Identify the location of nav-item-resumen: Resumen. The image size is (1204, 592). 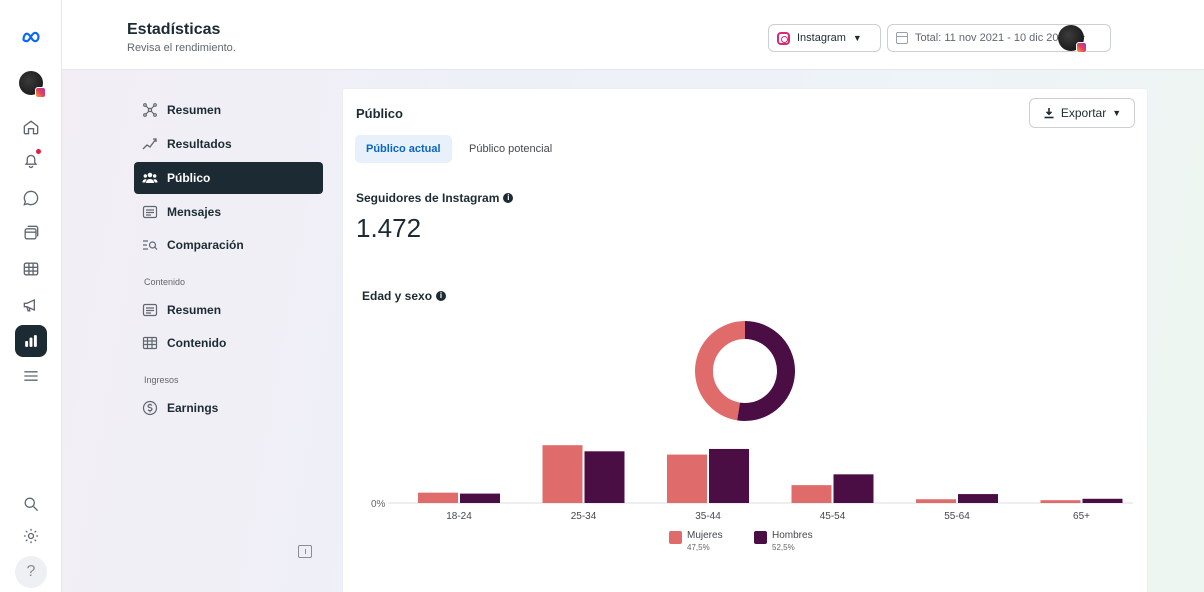
(228, 110).